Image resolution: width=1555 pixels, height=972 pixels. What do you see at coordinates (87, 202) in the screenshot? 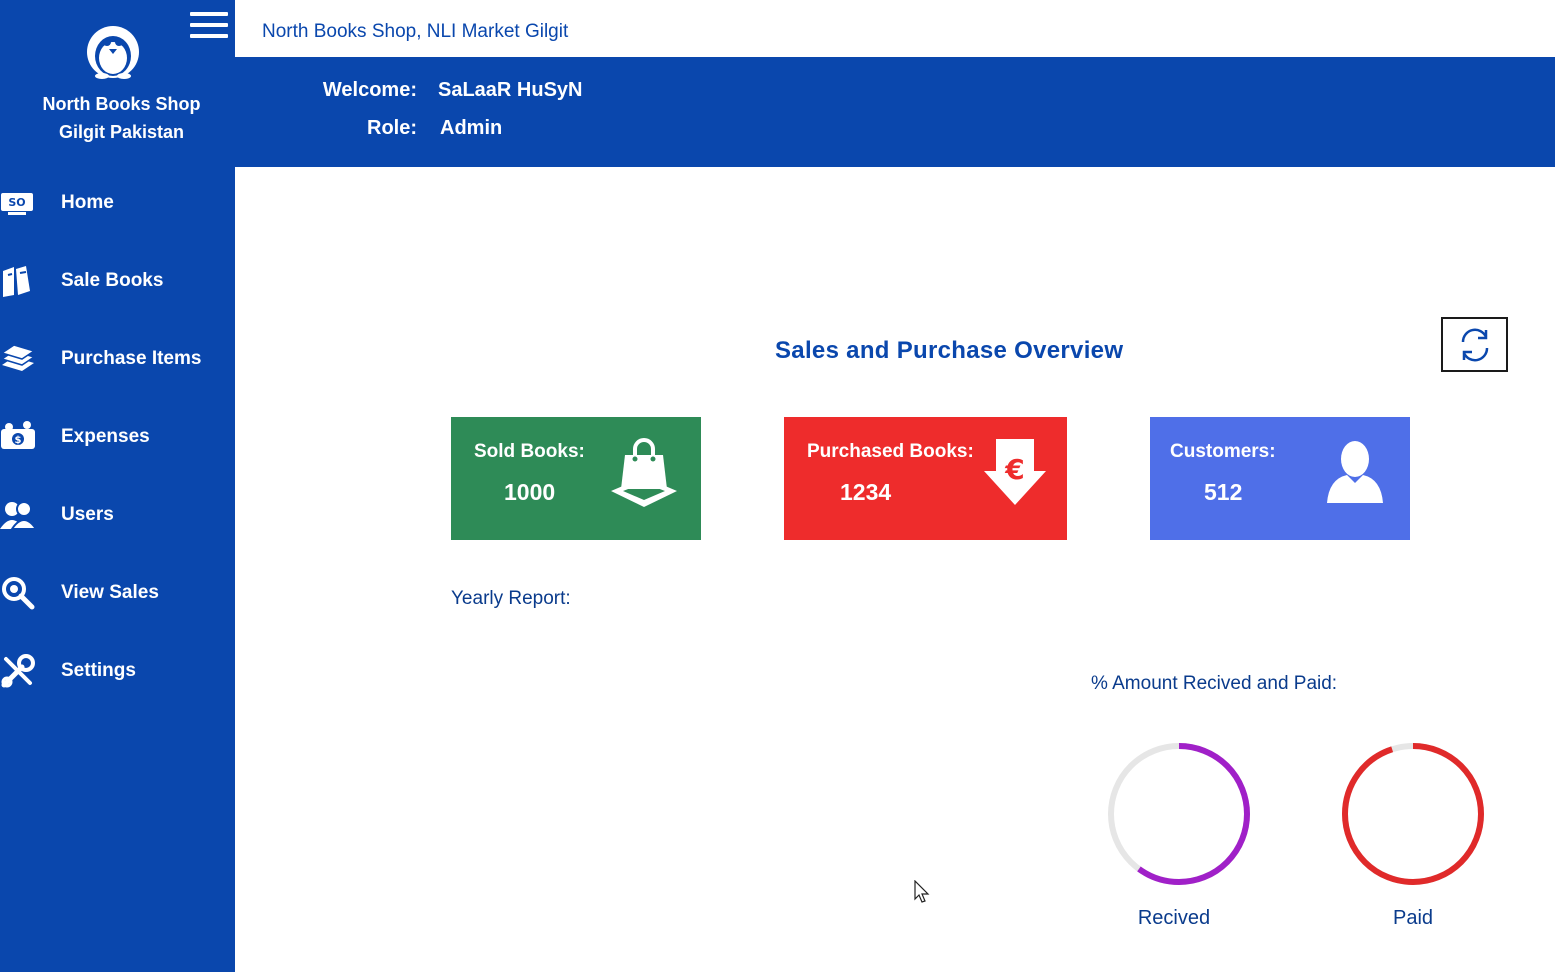
I see `sidebar-item-label: Home` at bounding box center [87, 202].